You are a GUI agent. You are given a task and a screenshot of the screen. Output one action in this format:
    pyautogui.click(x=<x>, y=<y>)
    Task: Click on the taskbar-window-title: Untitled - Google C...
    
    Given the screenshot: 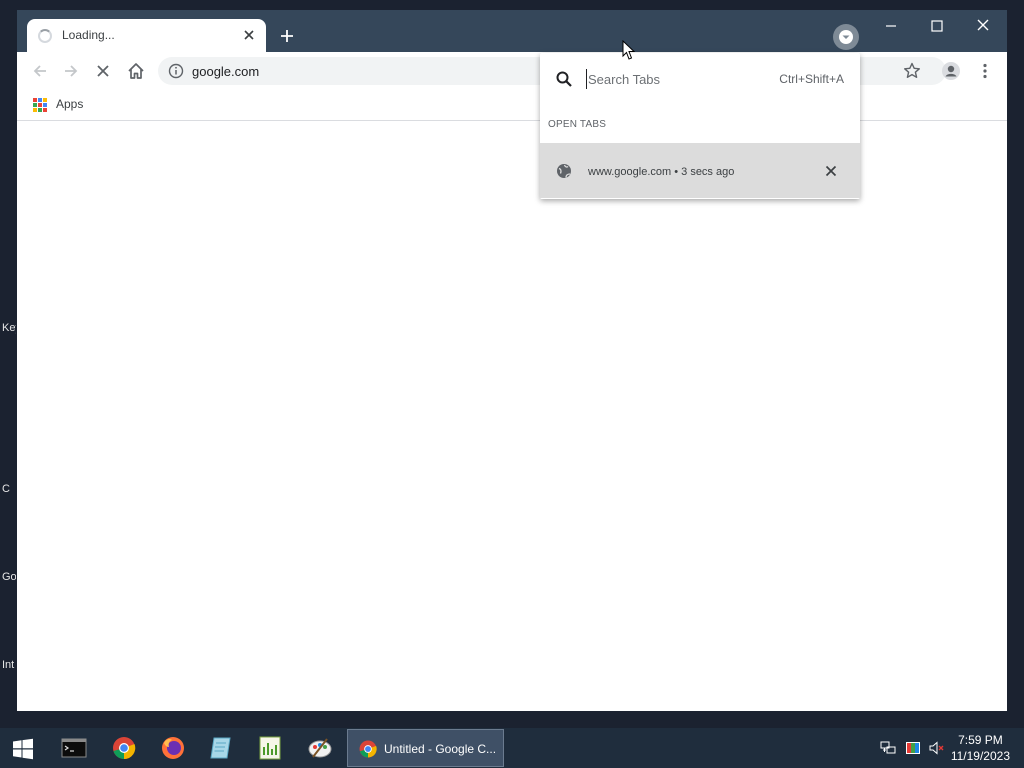 What is the action you would take?
    pyautogui.click(x=440, y=749)
    